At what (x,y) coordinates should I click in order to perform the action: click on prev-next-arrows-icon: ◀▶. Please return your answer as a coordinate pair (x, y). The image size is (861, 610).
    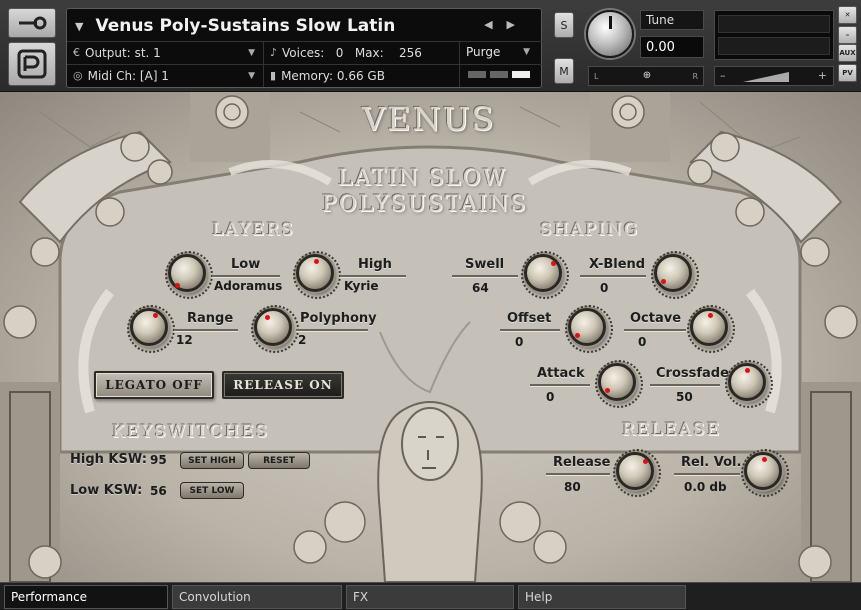
    Looking at the image, I should click on (506, 24).